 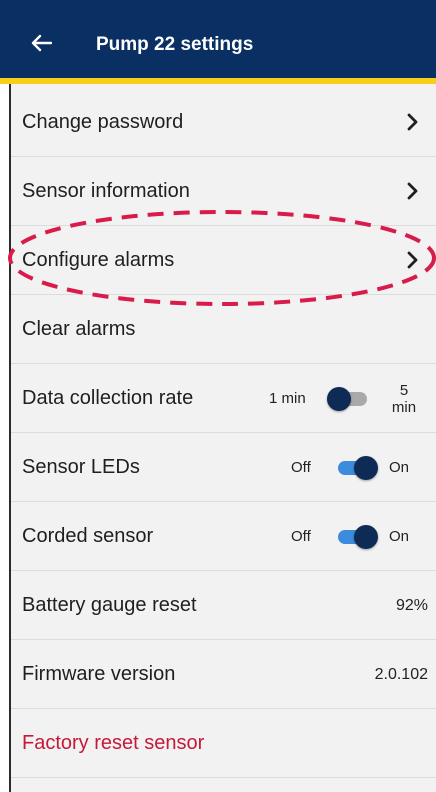 What do you see at coordinates (223, 536) in the screenshot?
I see `corded-sensor-row: Corded sensor Off On` at bounding box center [223, 536].